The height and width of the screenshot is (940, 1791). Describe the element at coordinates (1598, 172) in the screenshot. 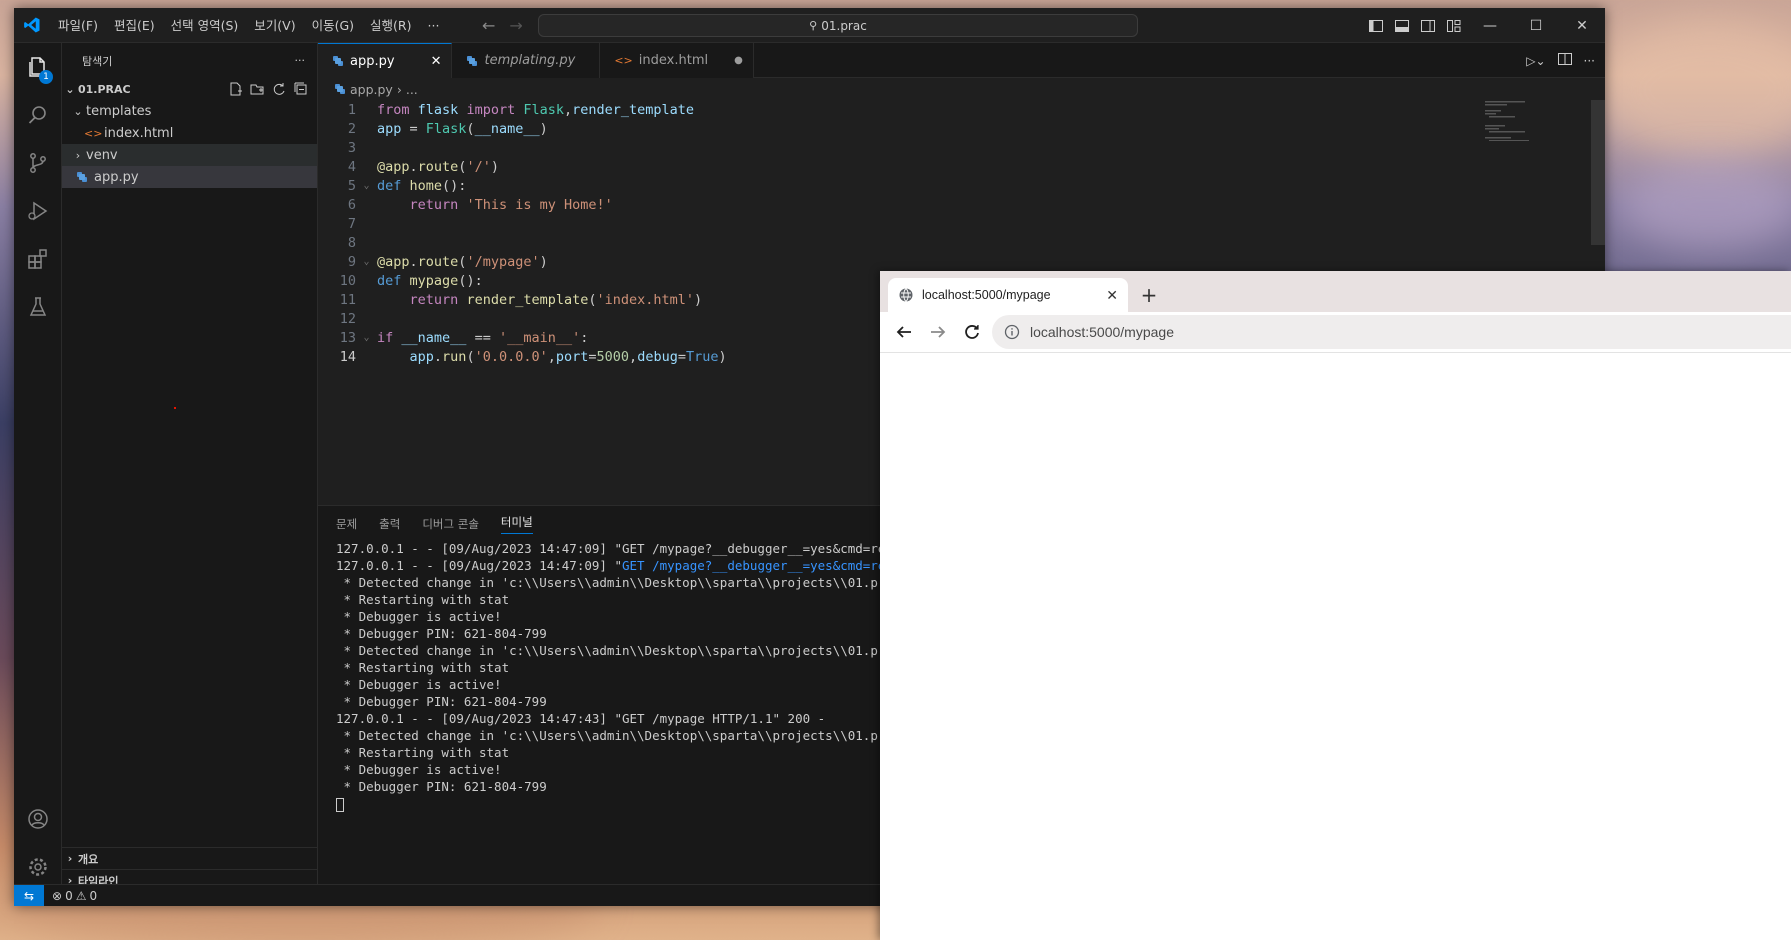

I see `editor-scrollbar` at that location.